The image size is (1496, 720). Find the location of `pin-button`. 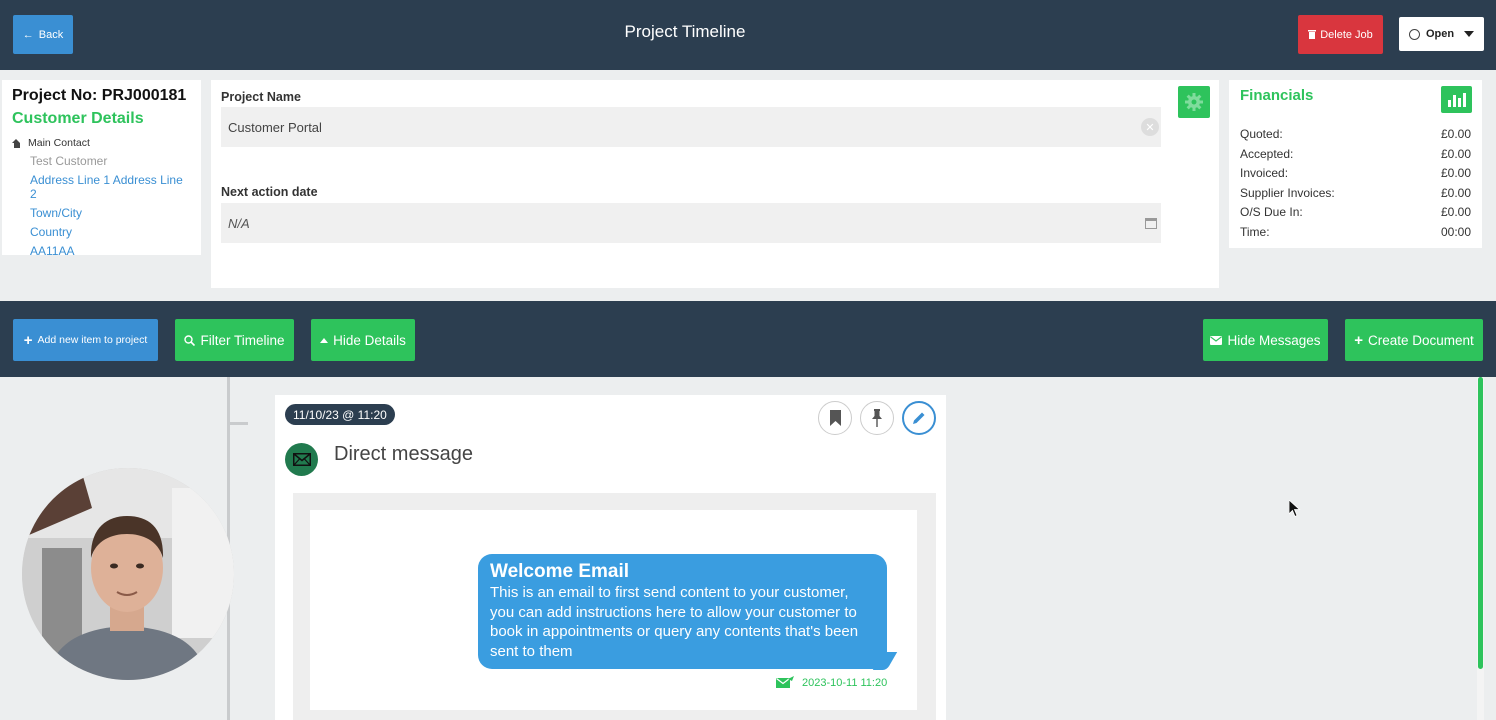

pin-button is located at coordinates (877, 418).